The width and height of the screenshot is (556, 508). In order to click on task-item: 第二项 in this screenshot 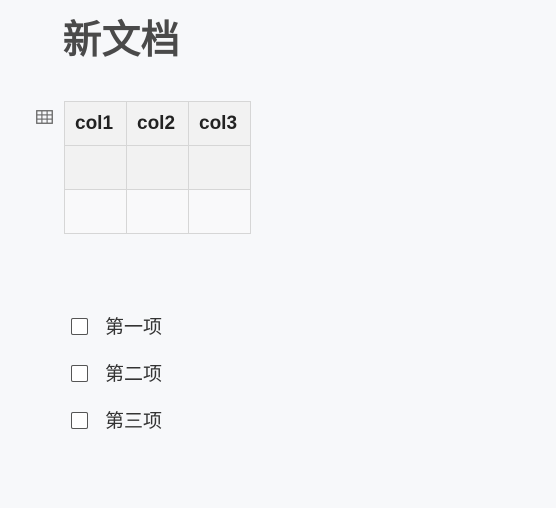, I will do `click(116, 373)`.